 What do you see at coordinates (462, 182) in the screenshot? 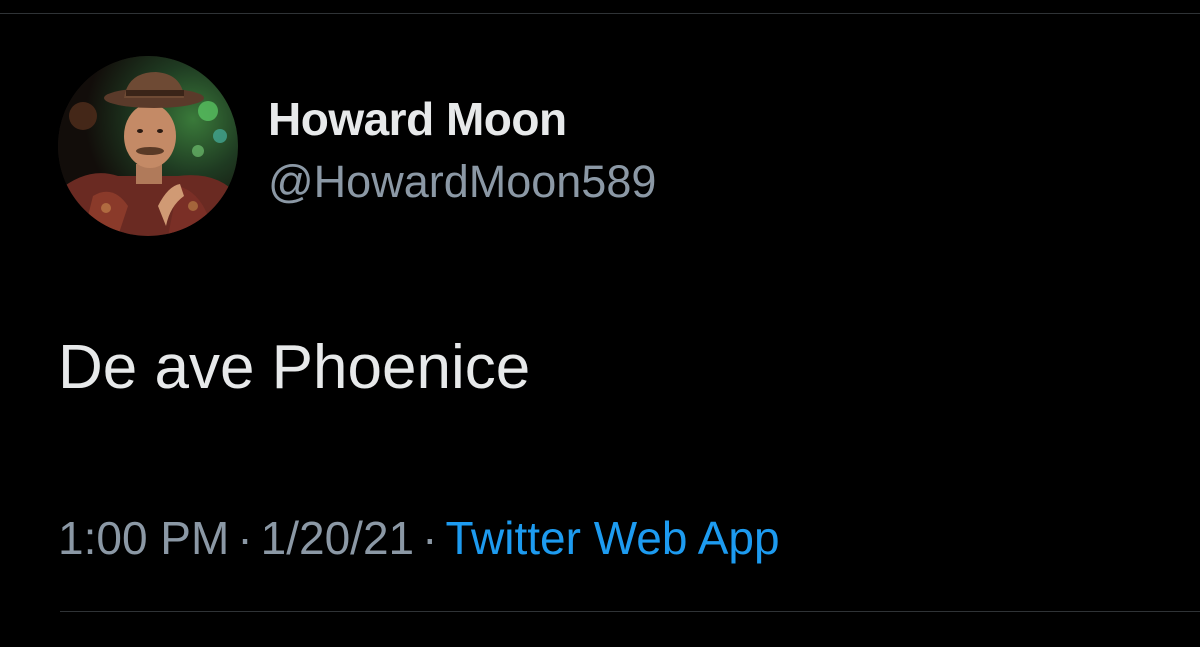
I see `user-handle: @HowardMoon589` at bounding box center [462, 182].